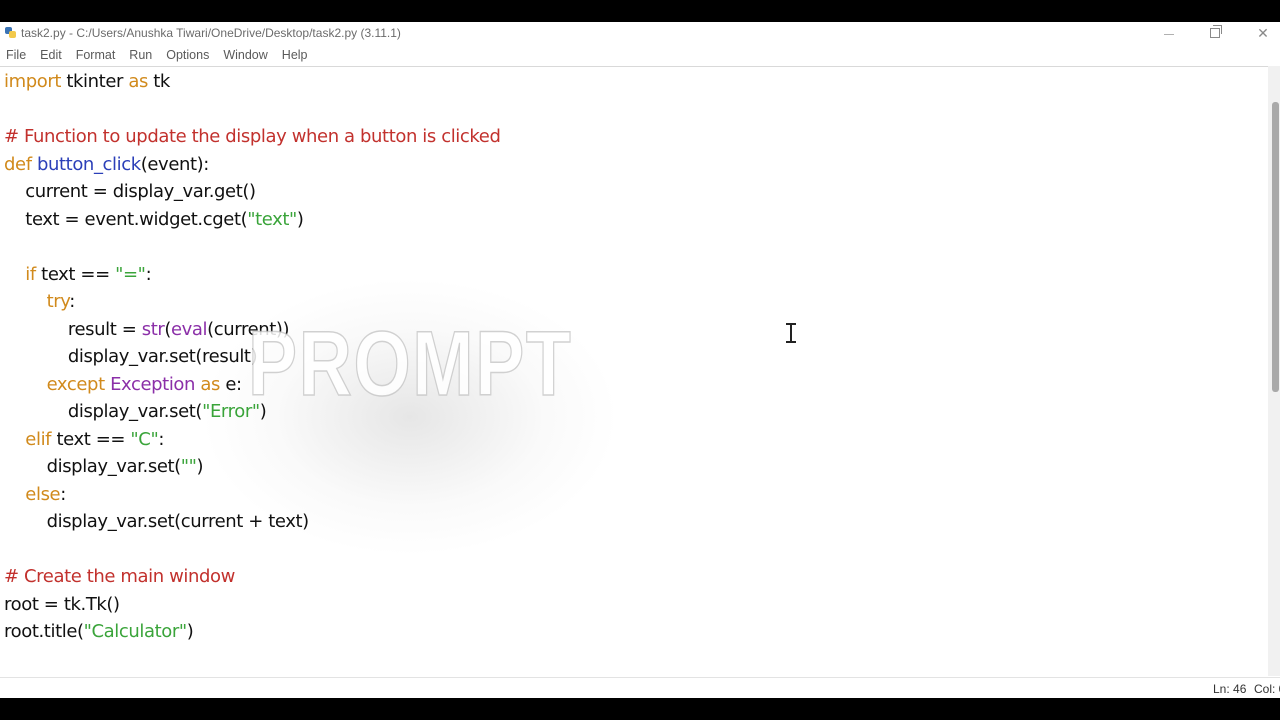  Describe the element at coordinates (296, 55) in the screenshot. I see `menu-help: Help` at that location.